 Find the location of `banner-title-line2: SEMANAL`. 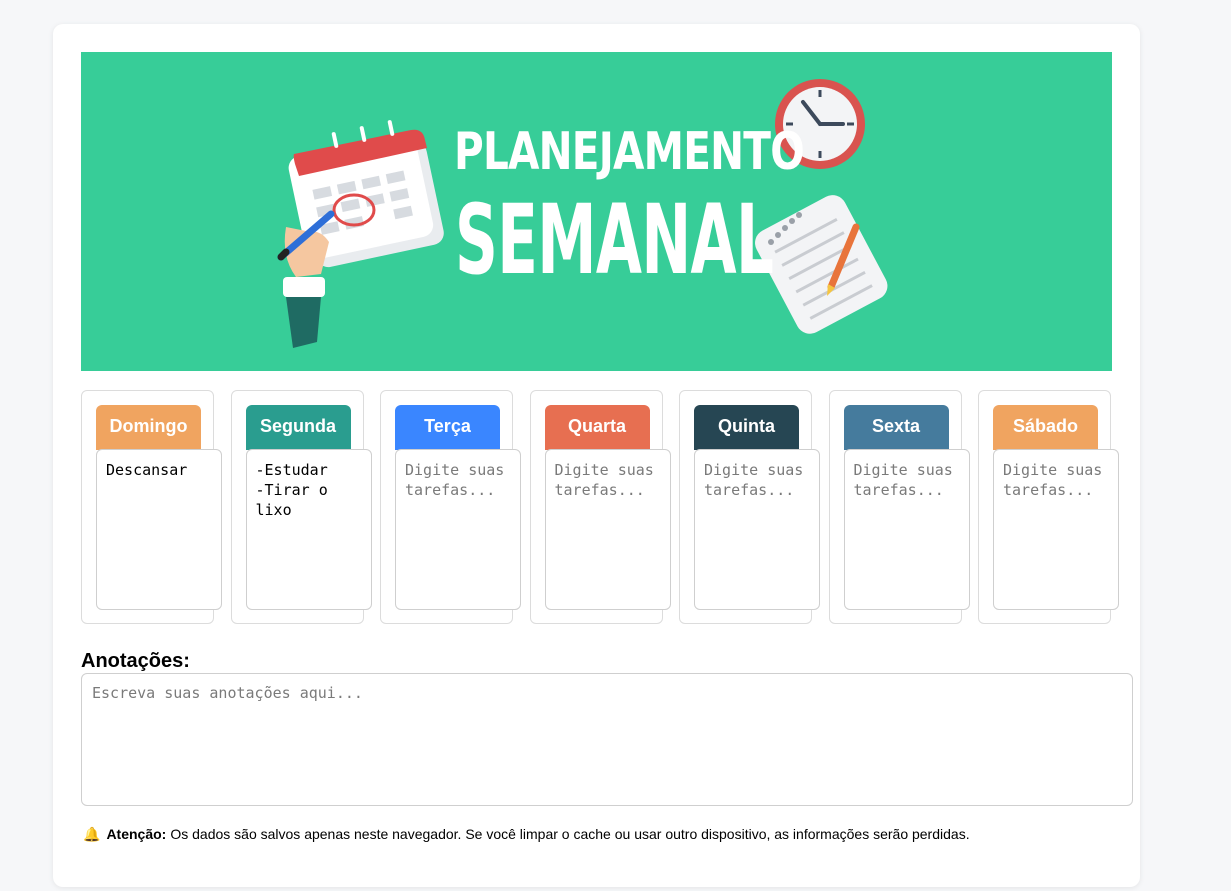

banner-title-line2: SEMANAL is located at coordinates (614, 240).